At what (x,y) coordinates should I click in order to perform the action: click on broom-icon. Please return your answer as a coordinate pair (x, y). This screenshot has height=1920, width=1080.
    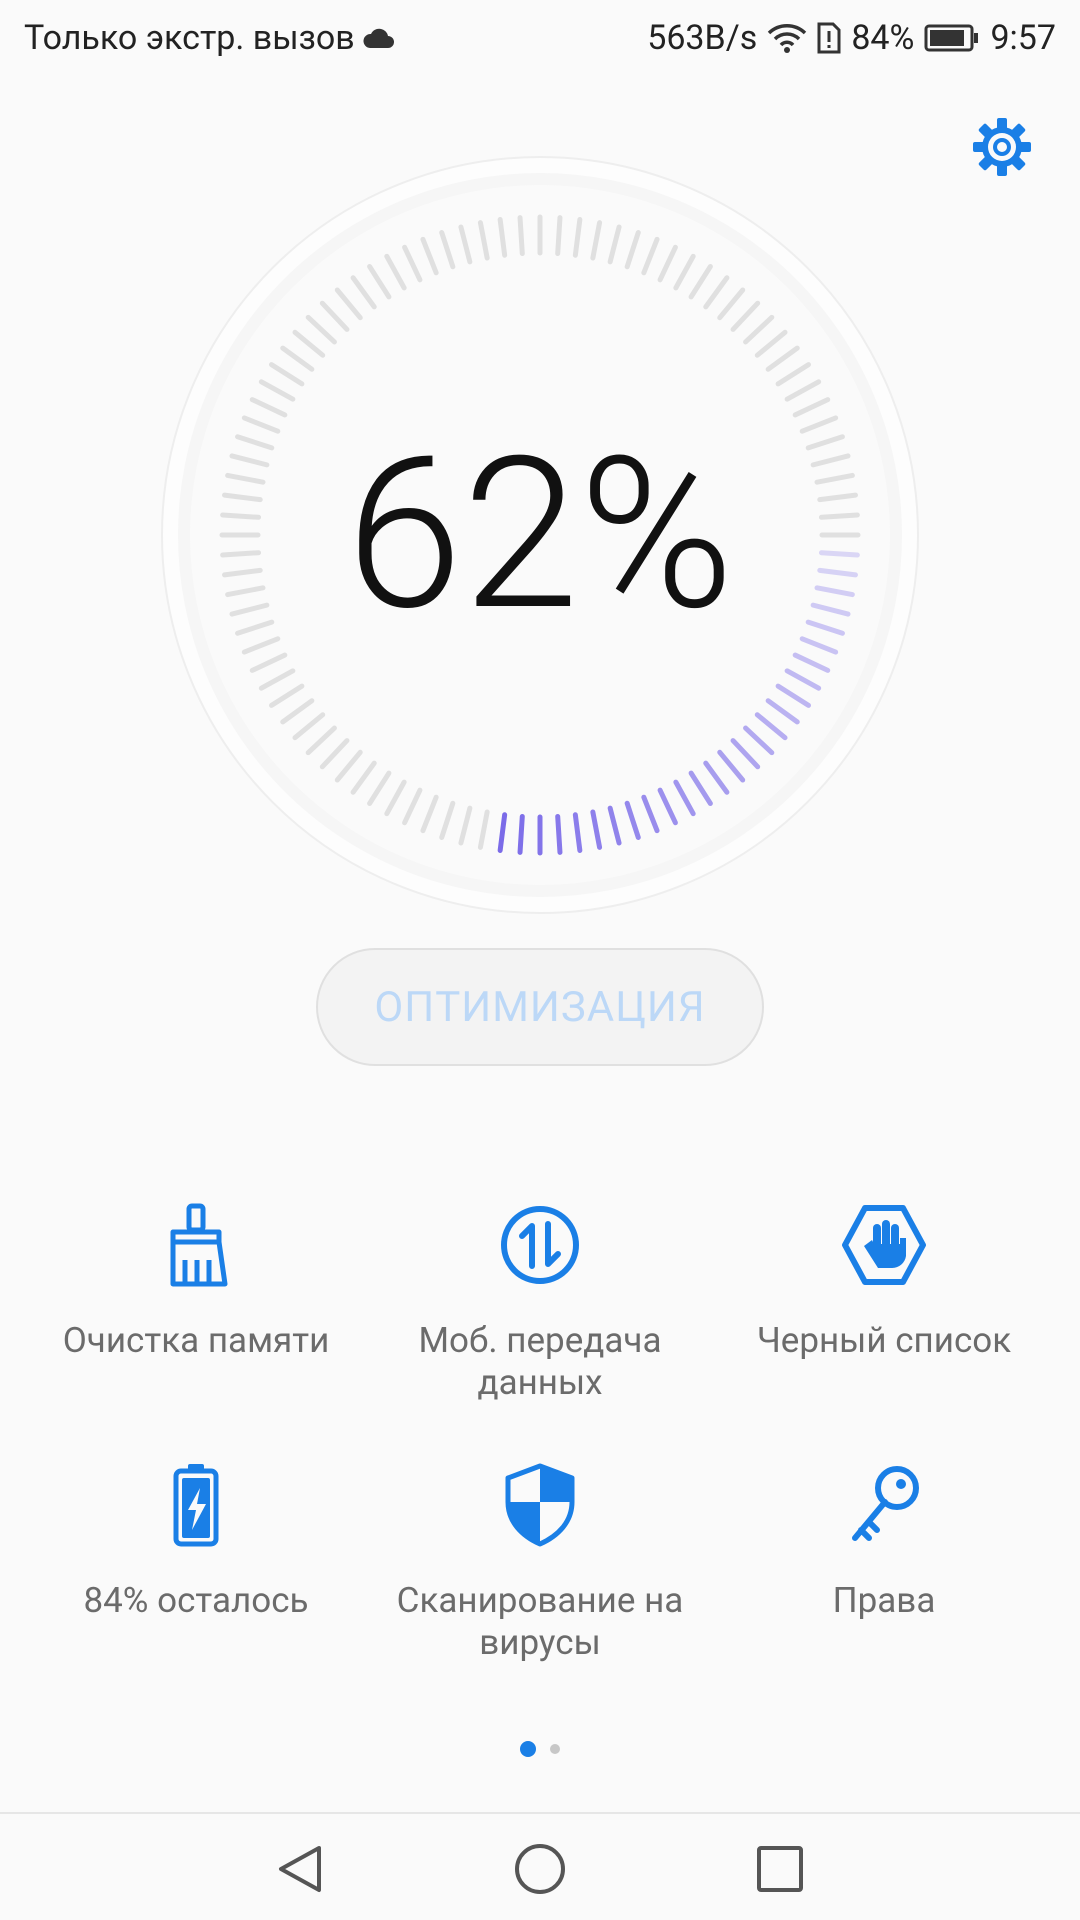
    Looking at the image, I should click on (199, 1245).